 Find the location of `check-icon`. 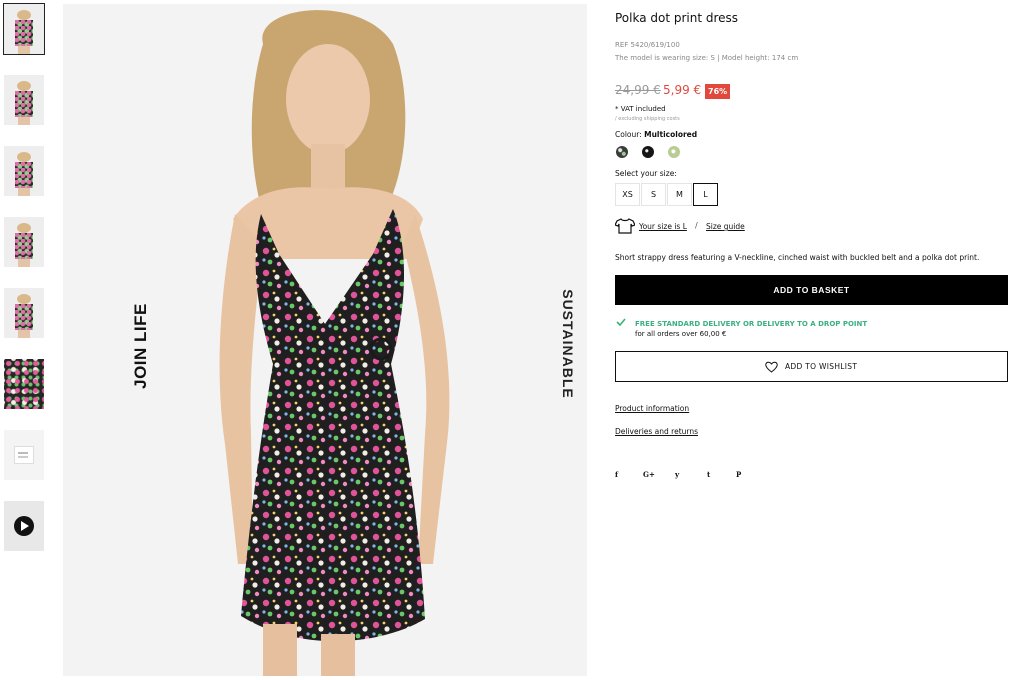

check-icon is located at coordinates (621, 322).